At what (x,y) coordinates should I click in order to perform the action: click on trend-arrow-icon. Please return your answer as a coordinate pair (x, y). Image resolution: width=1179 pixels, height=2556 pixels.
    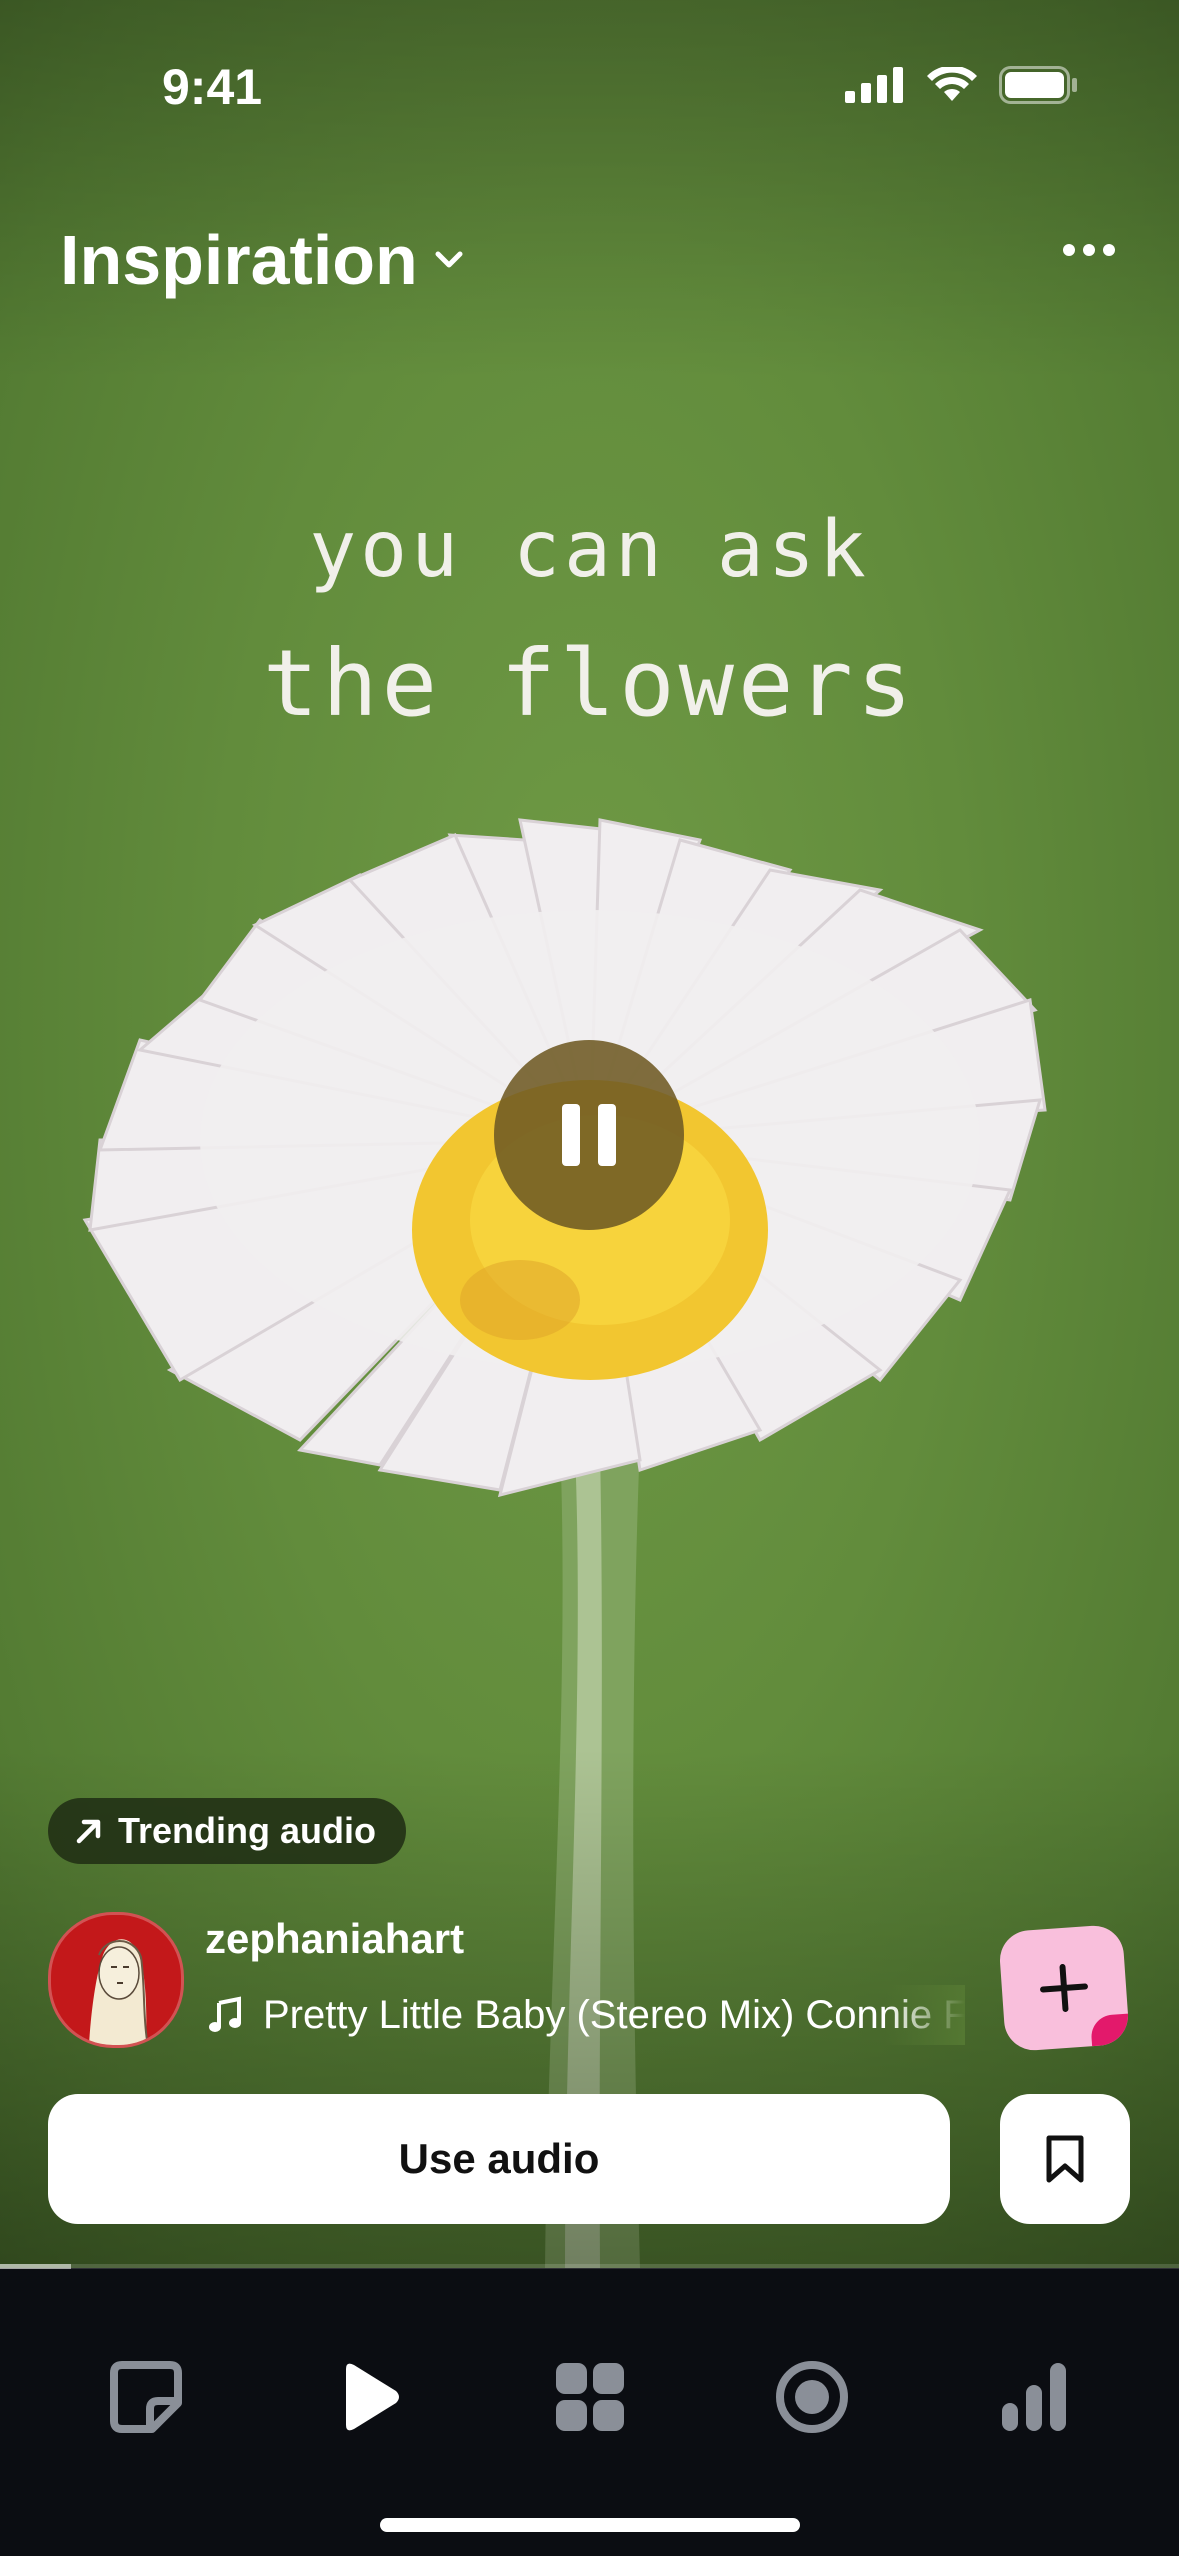
    Looking at the image, I should click on (88, 1831).